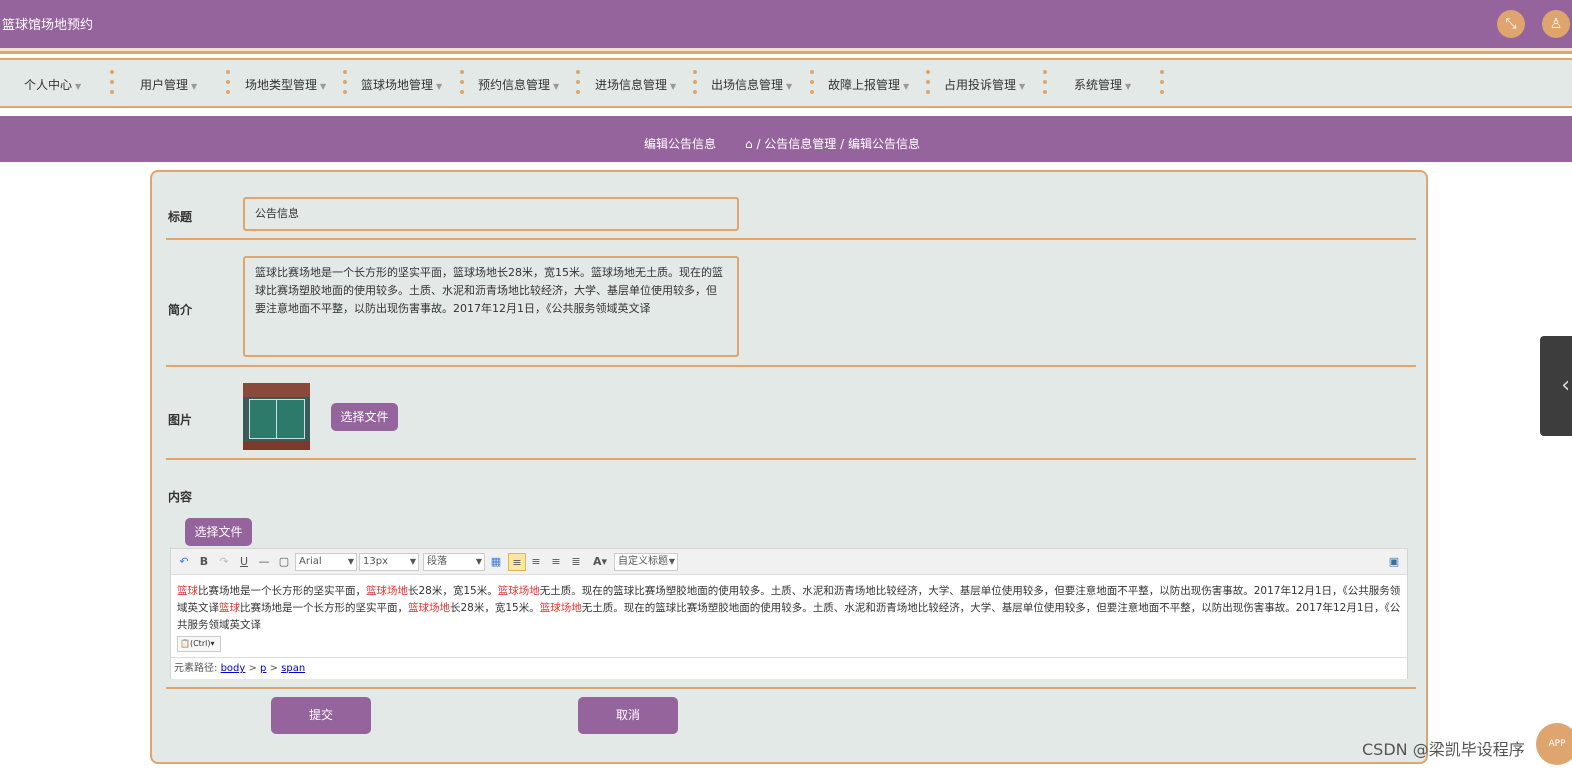 This screenshot has height=768, width=1572. What do you see at coordinates (233, 668) in the screenshot?
I see `path-body-link: body` at bounding box center [233, 668].